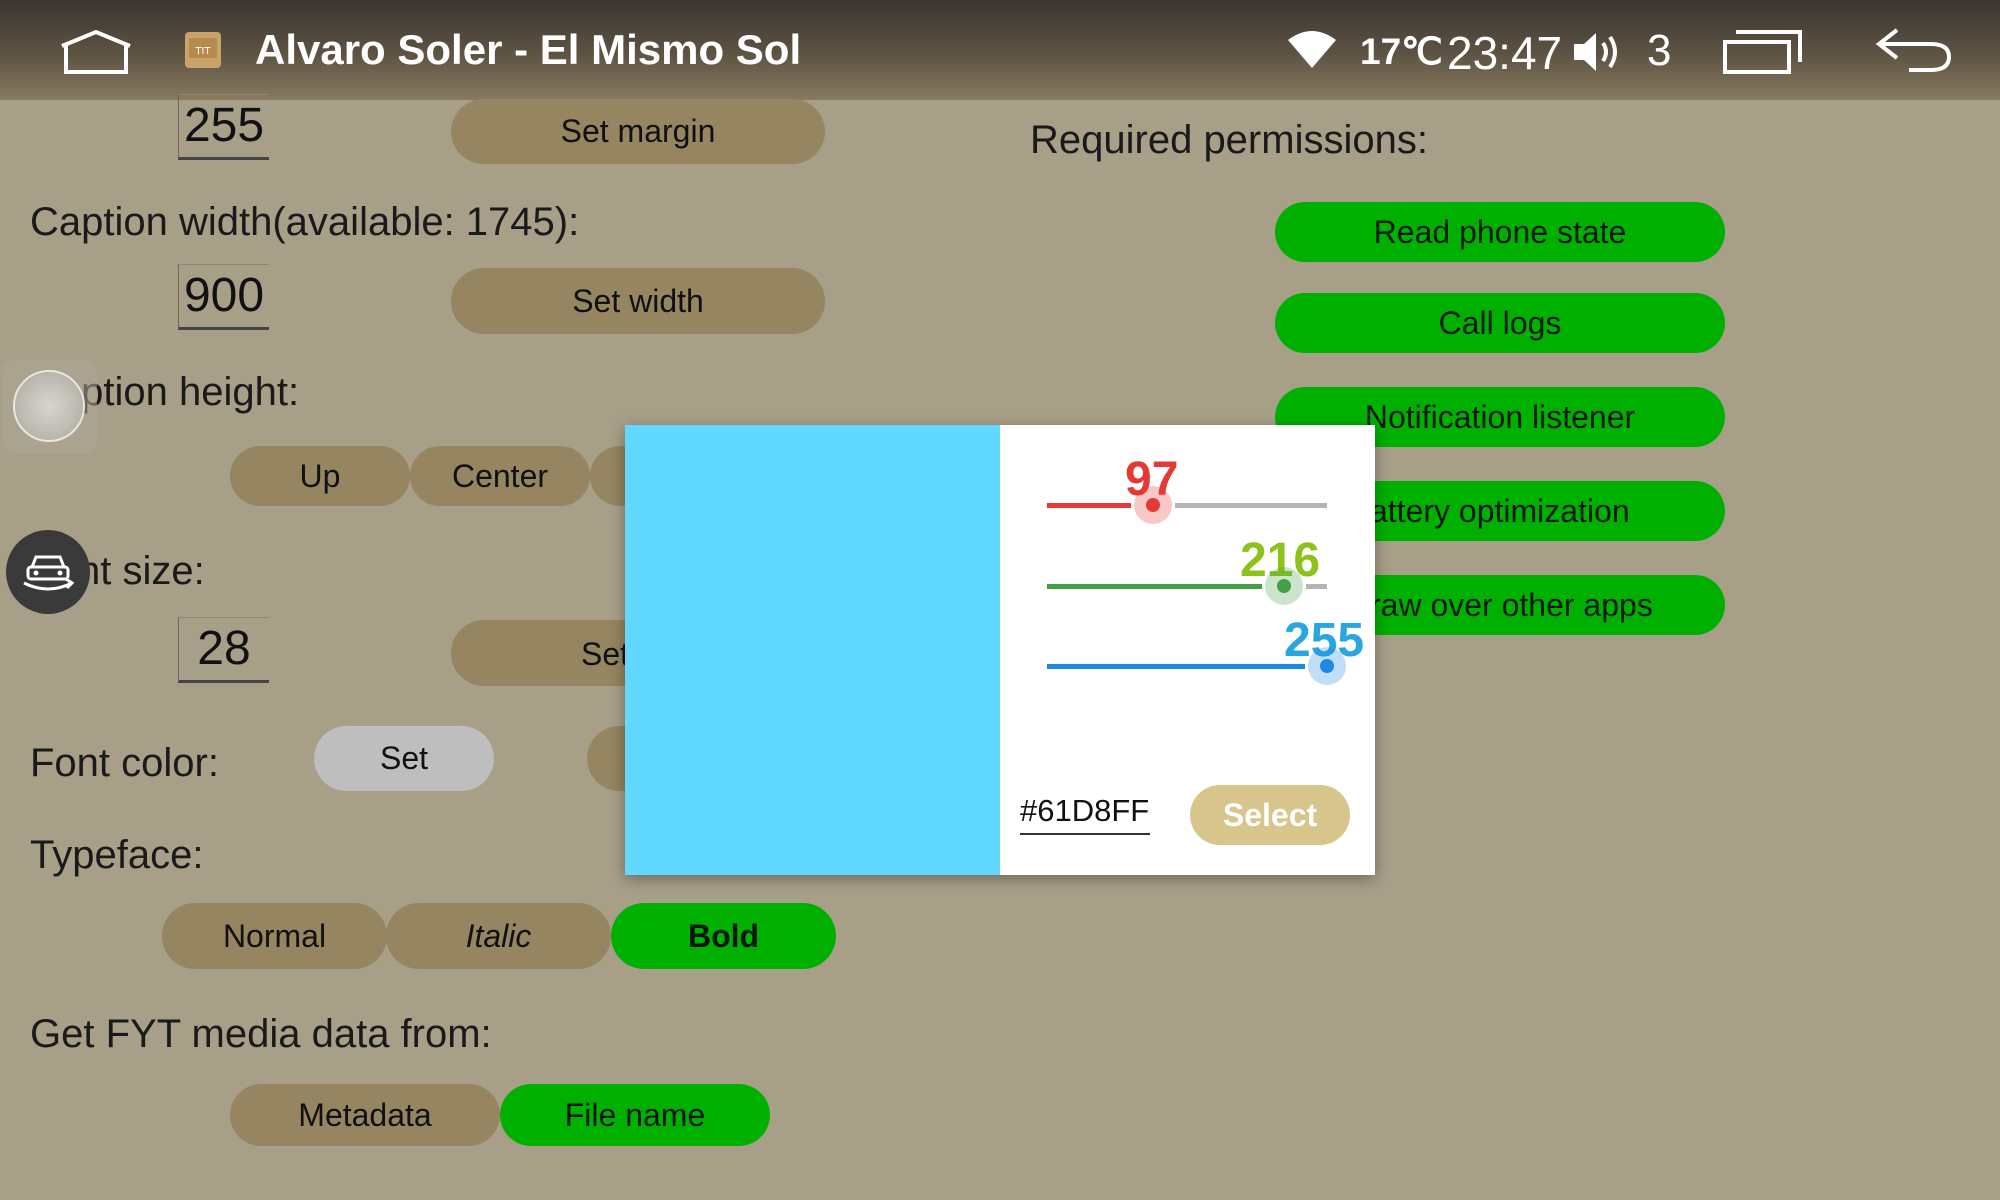 The width and height of the screenshot is (2000, 1200). I want to click on caption-height-up-button: Up, so click(320, 476).